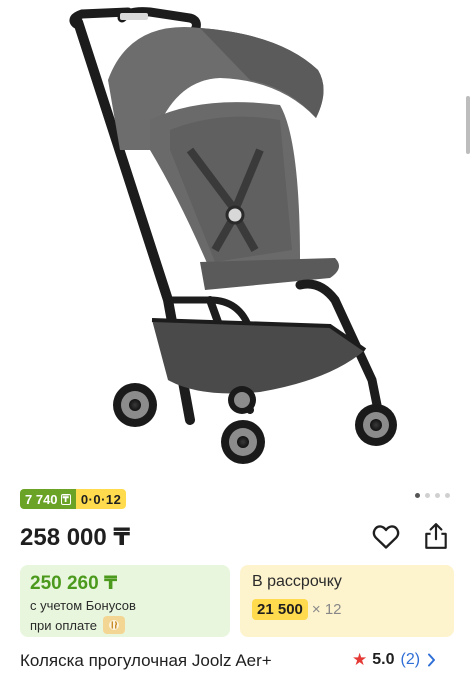 The height and width of the screenshot is (699, 472). I want to click on installment-card: В рассрочку 21 500 × 12, so click(347, 601).